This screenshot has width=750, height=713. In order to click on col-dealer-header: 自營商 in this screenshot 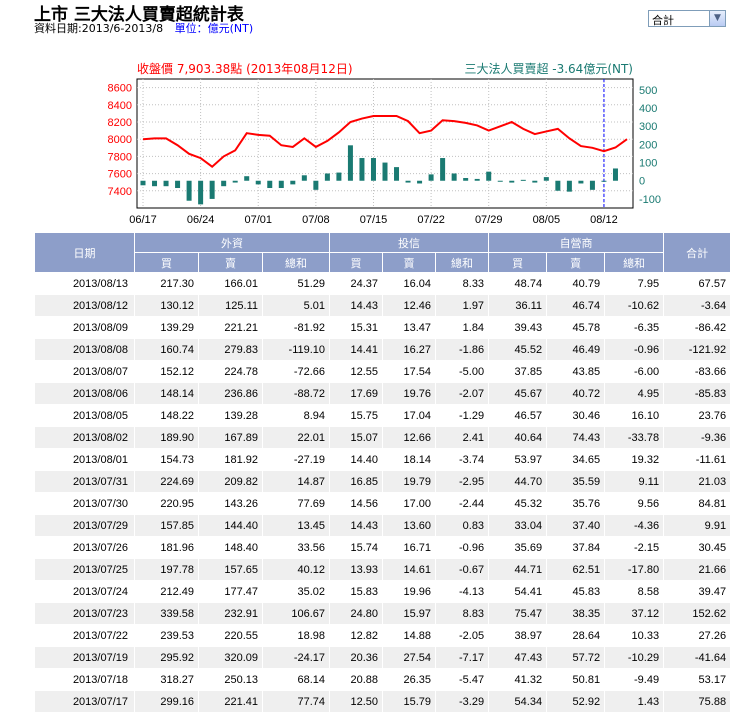, I will do `click(576, 242)`.